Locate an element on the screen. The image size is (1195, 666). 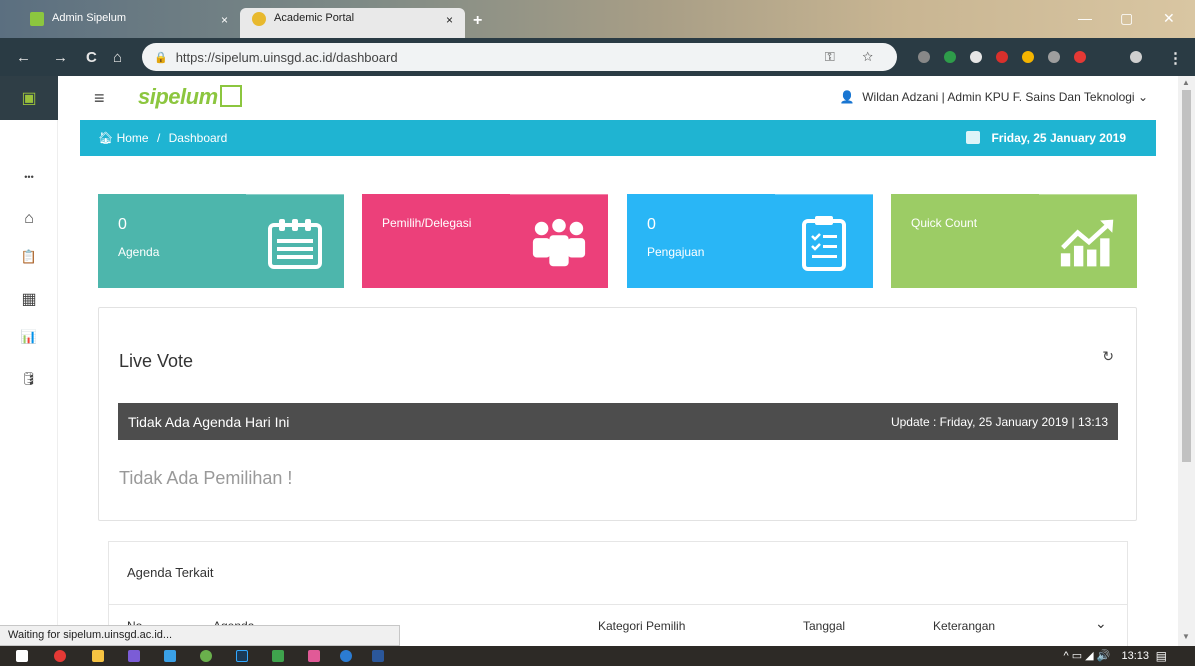
key-and-star-icons: ⚿ ☆ is located at coordinates (855, 57).